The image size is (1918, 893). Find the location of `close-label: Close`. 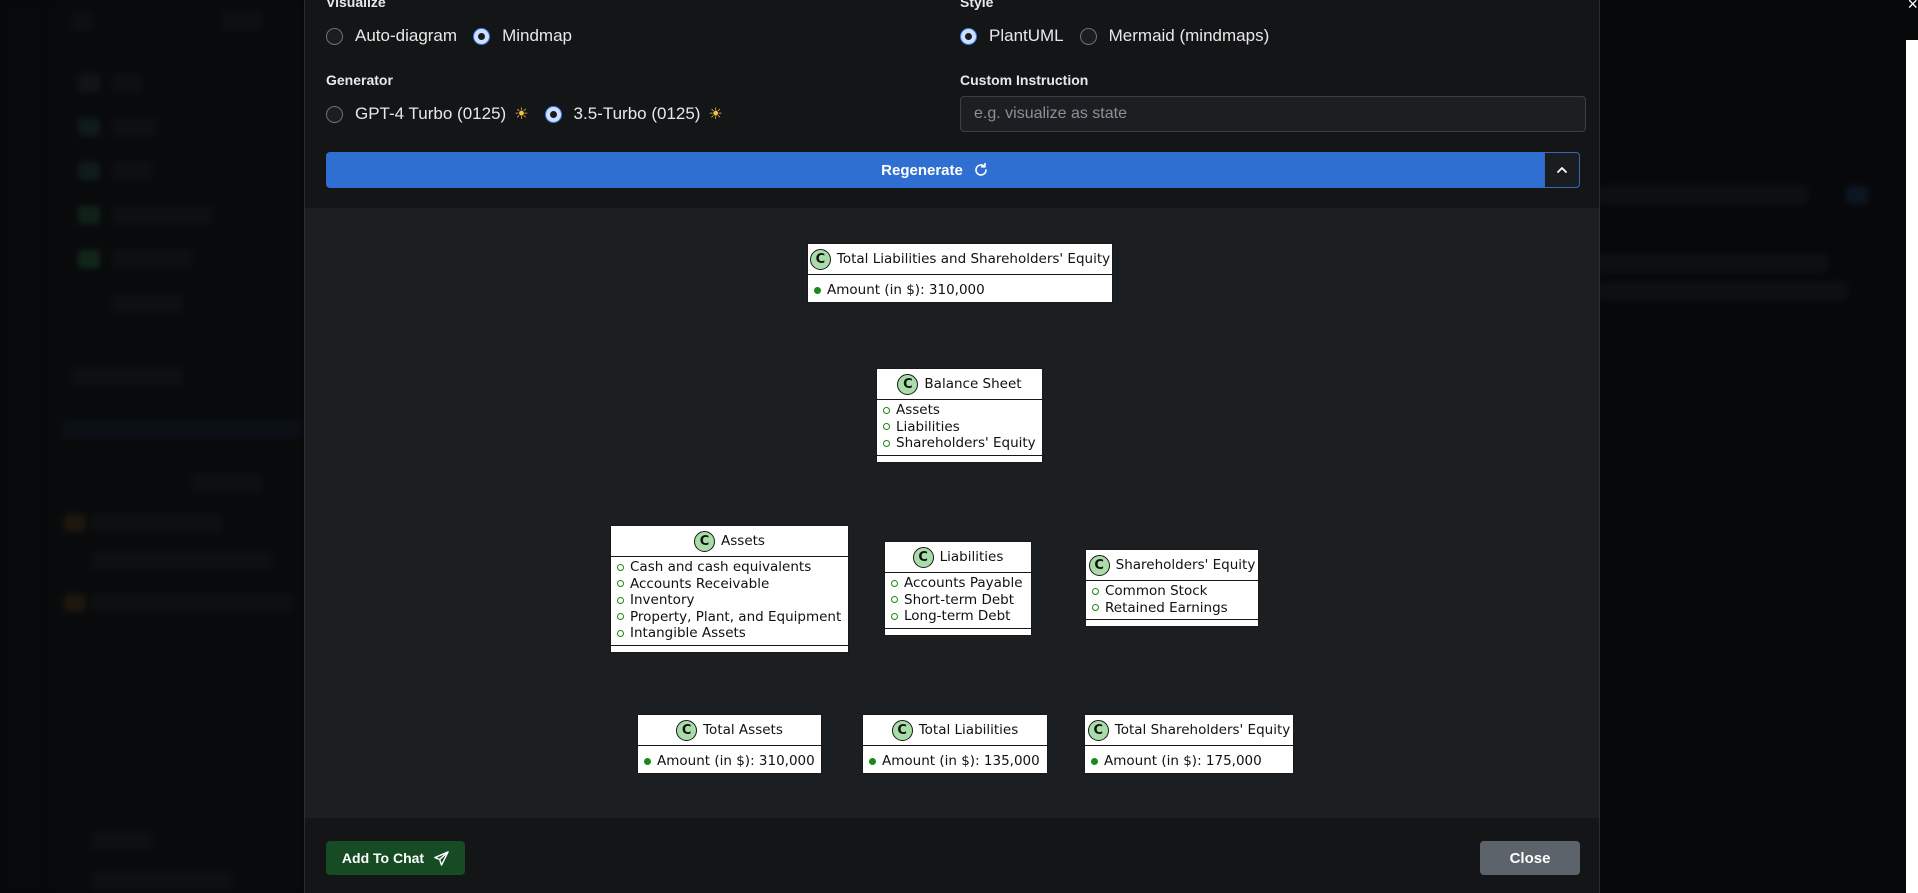

close-label: Close is located at coordinates (1530, 858).